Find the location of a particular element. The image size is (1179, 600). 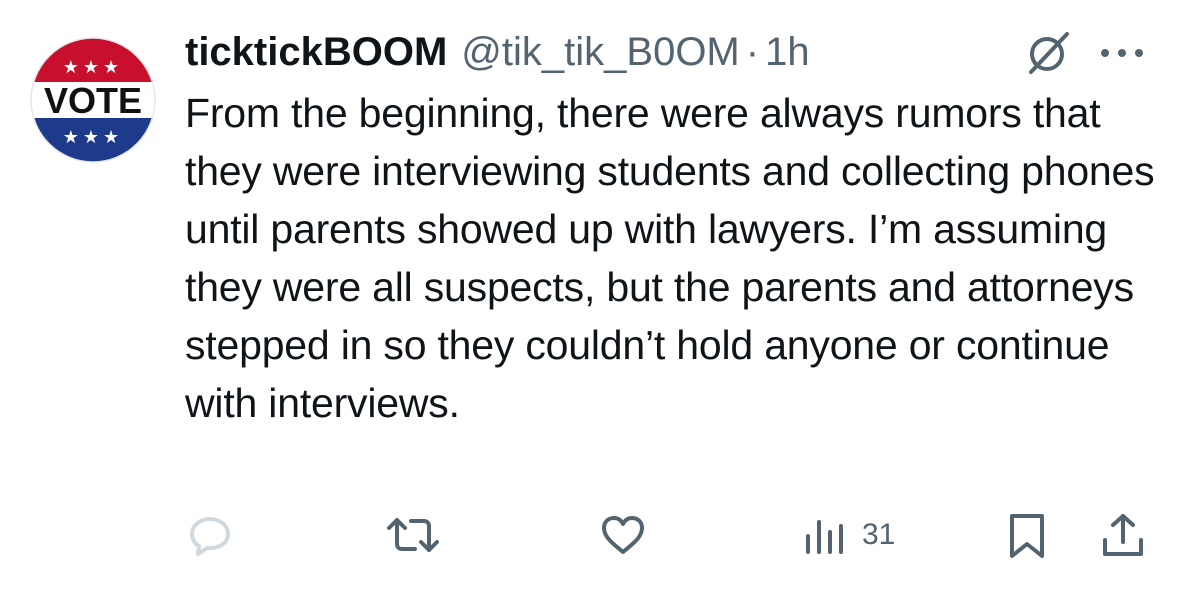

heart-icon is located at coordinates (623, 535).